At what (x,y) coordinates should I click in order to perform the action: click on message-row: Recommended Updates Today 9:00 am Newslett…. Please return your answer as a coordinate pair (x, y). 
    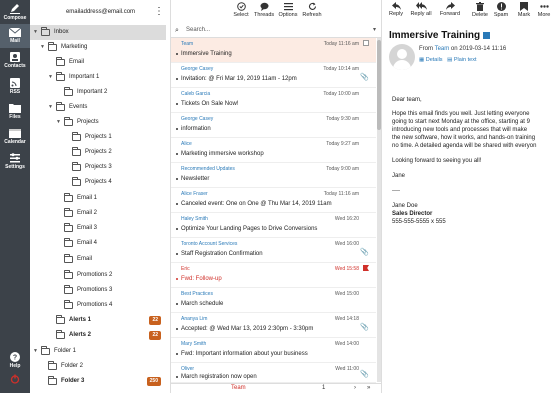
    Looking at the image, I should click on (273, 175).